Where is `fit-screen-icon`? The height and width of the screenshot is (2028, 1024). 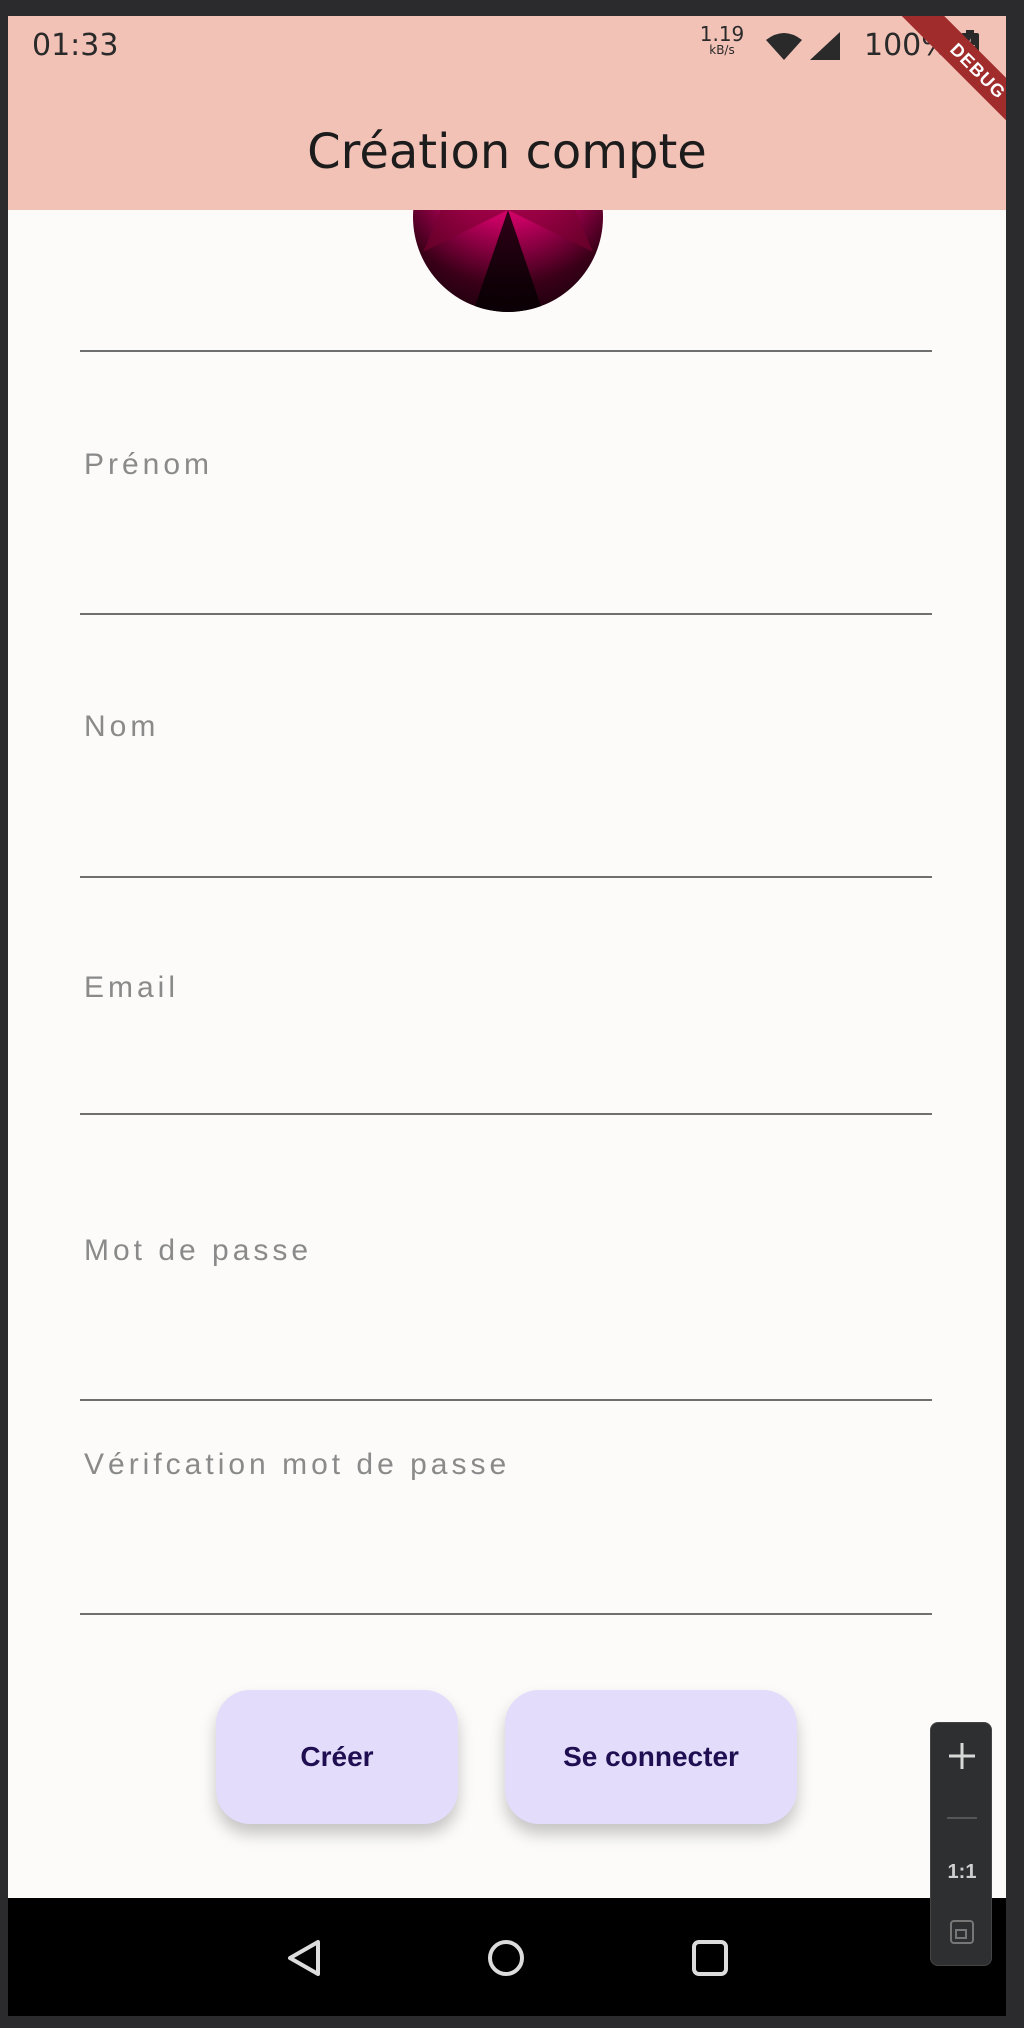
fit-screen-icon is located at coordinates (962, 1934).